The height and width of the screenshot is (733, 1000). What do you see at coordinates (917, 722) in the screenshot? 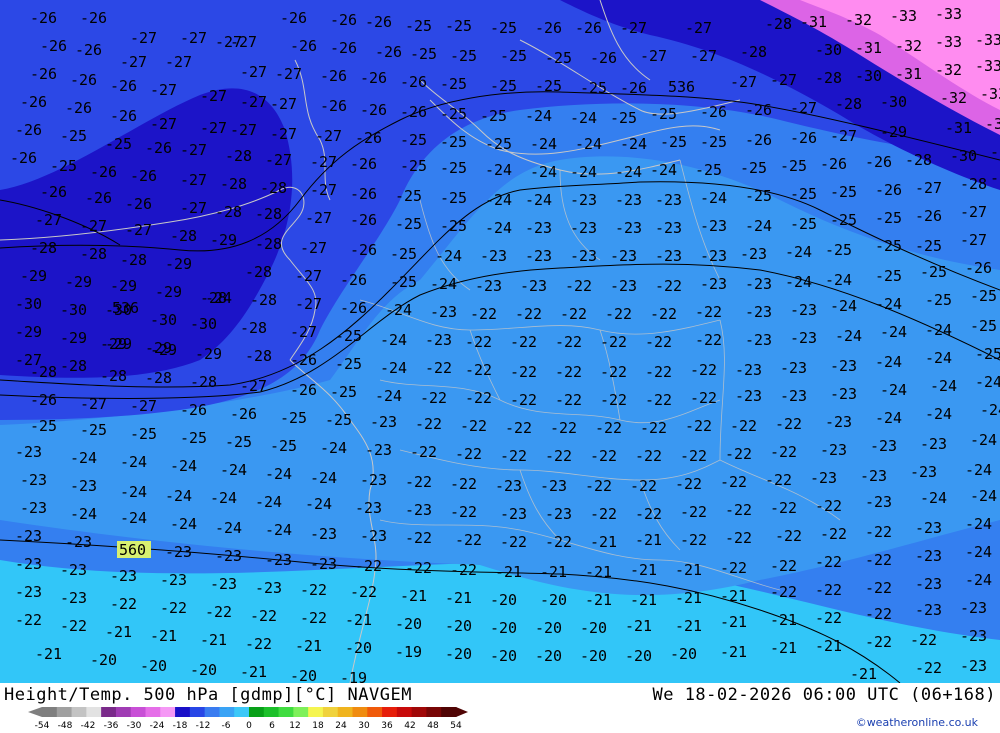
I see `credit-link: ©weatheronline.co.uk` at bounding box center [917, 722].